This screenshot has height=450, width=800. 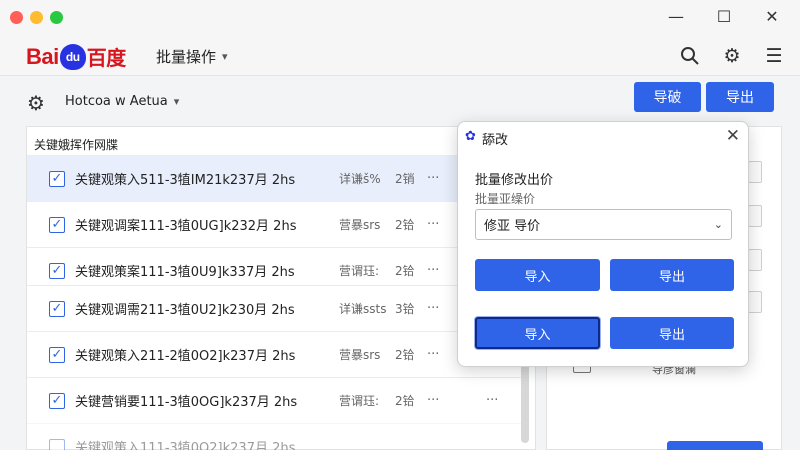 What do you see at coordinates (525, 403) in the screenshot?
I see `scrollbar` at bounding box center [525, 403].